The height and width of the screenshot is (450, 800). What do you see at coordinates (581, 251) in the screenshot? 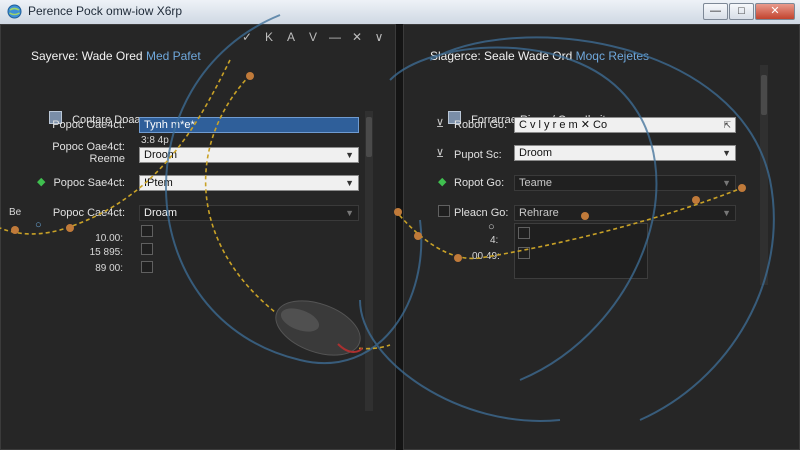
I see `right-list-area` at bounding box center [581, 251].